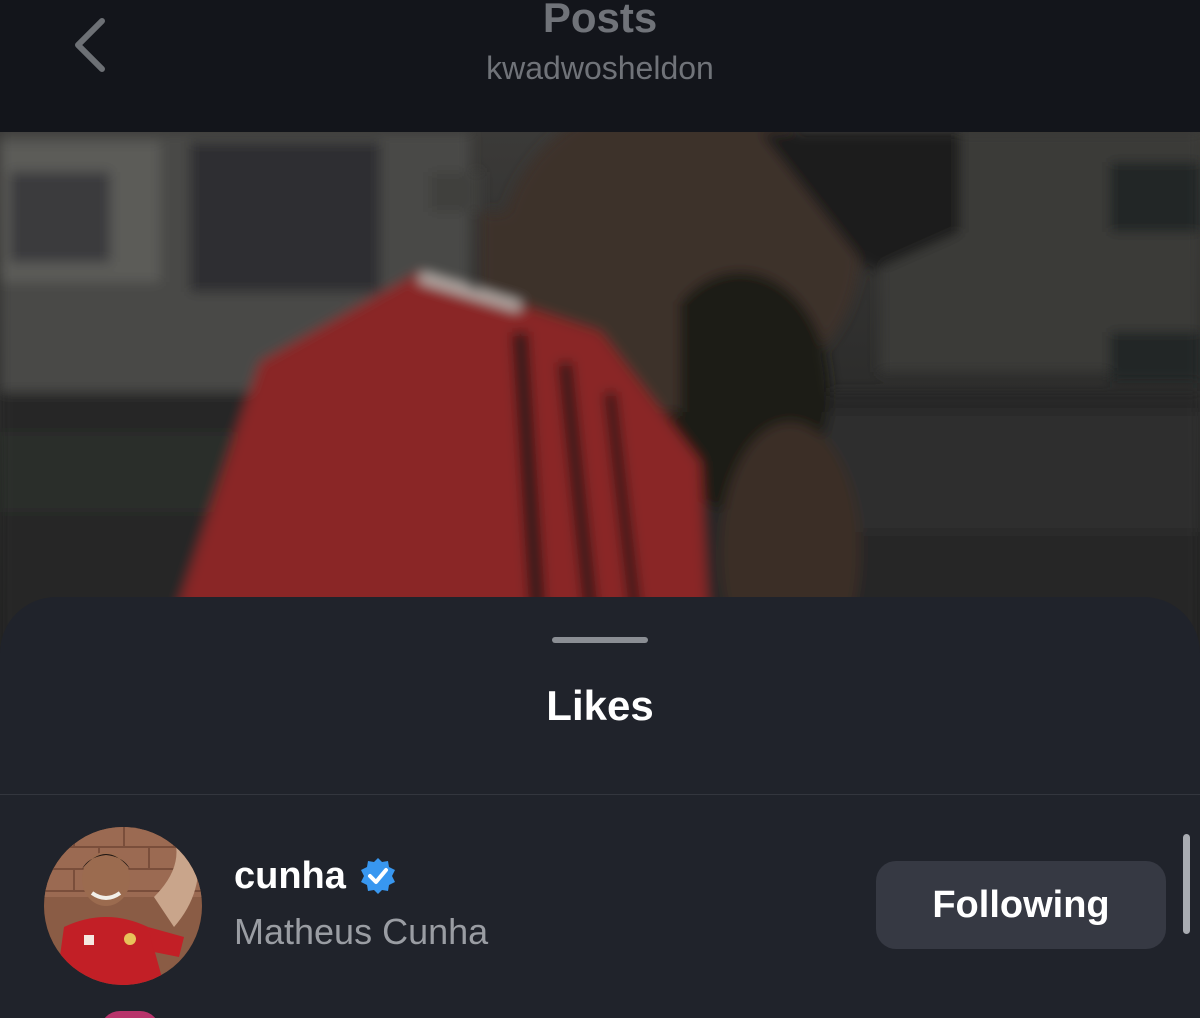  I want to click on sheet-grabber-handle, so click(600, 640).